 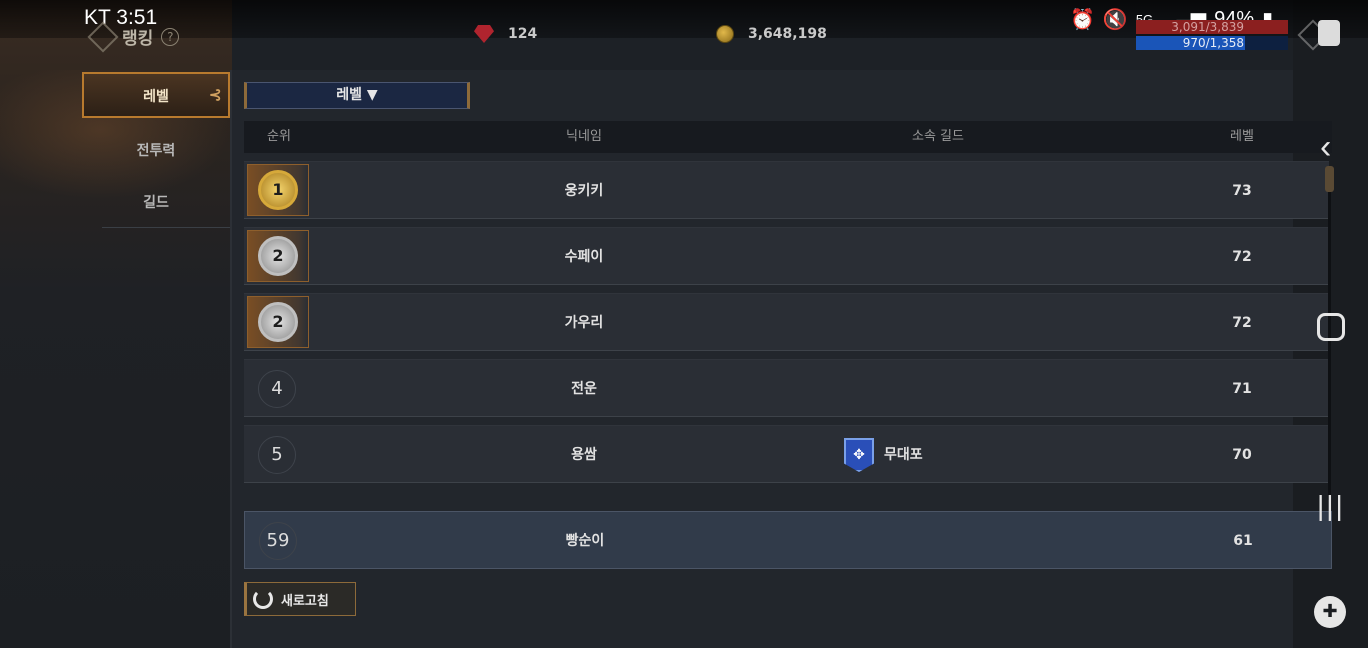 What do you see at coordinates (903, 455) in the screenshot?
I see `row-guild-name: 무대포` at bounding box center [903, 455].